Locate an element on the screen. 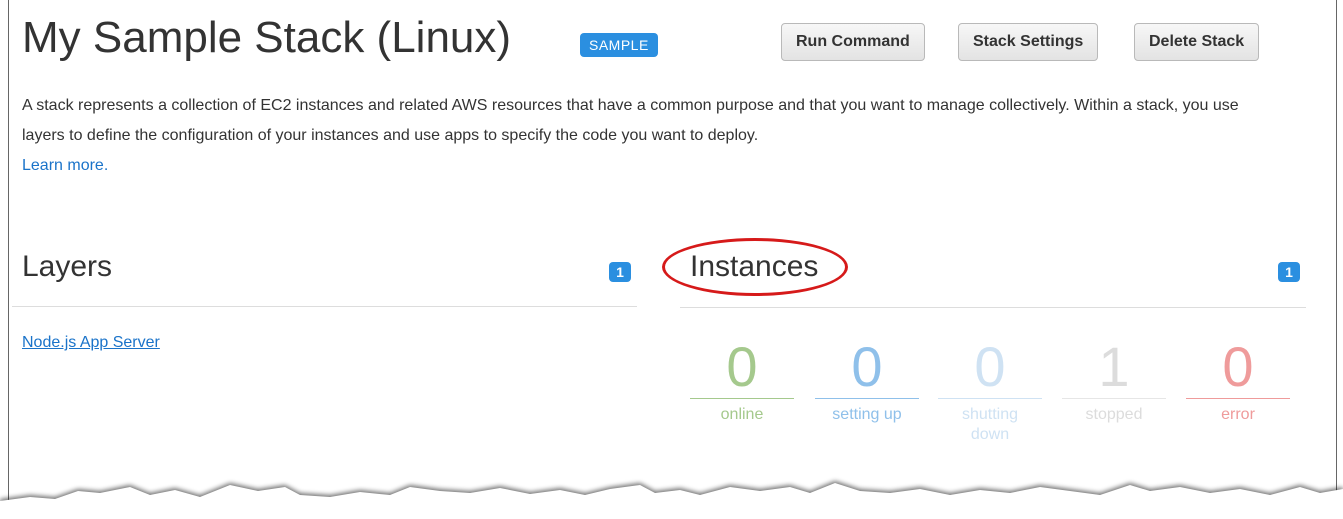 The height and width of the screenshot is (519, 1343). stat-setting-up-line is located at coordinates (867, 398).